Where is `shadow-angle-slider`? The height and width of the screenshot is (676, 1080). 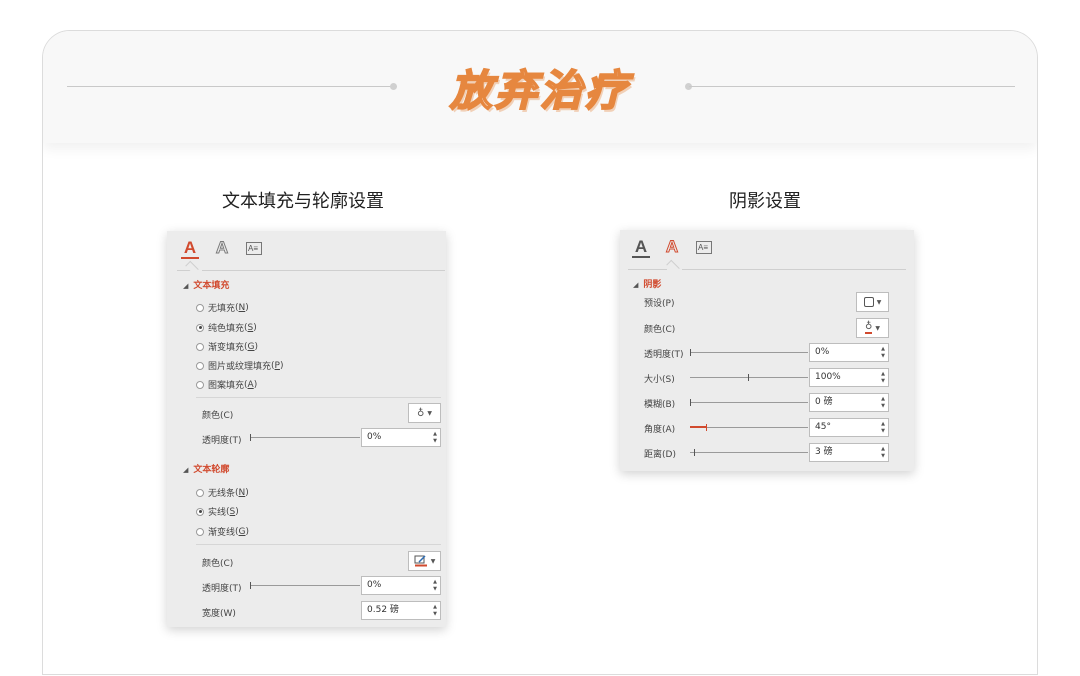
shadow-angle-slider is located at coordinates (749, 427).